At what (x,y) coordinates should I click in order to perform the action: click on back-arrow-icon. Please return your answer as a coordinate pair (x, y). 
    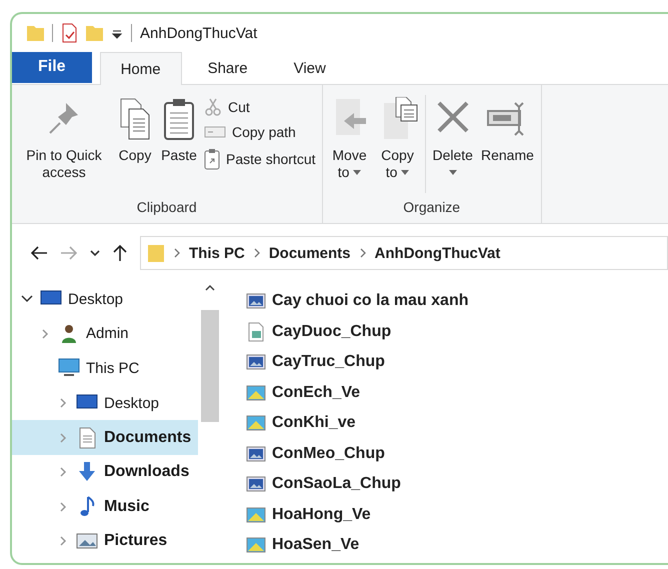
    Looking at the image, I should click on (39, 253).